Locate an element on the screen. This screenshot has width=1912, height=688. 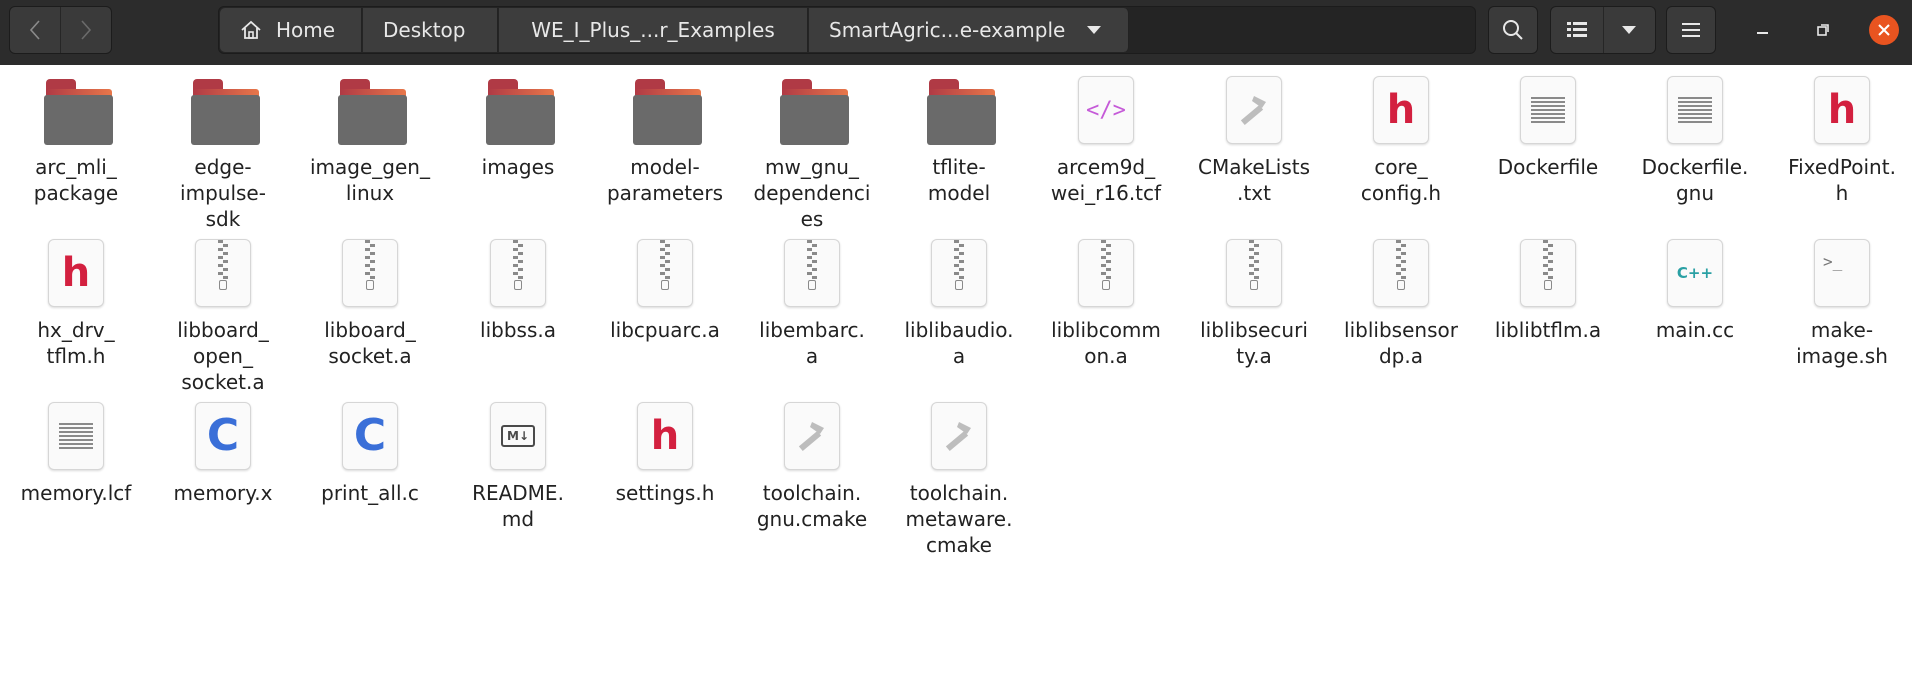
file-item: h hx_drv_ tflm.h is located at coordinates (76, 303).